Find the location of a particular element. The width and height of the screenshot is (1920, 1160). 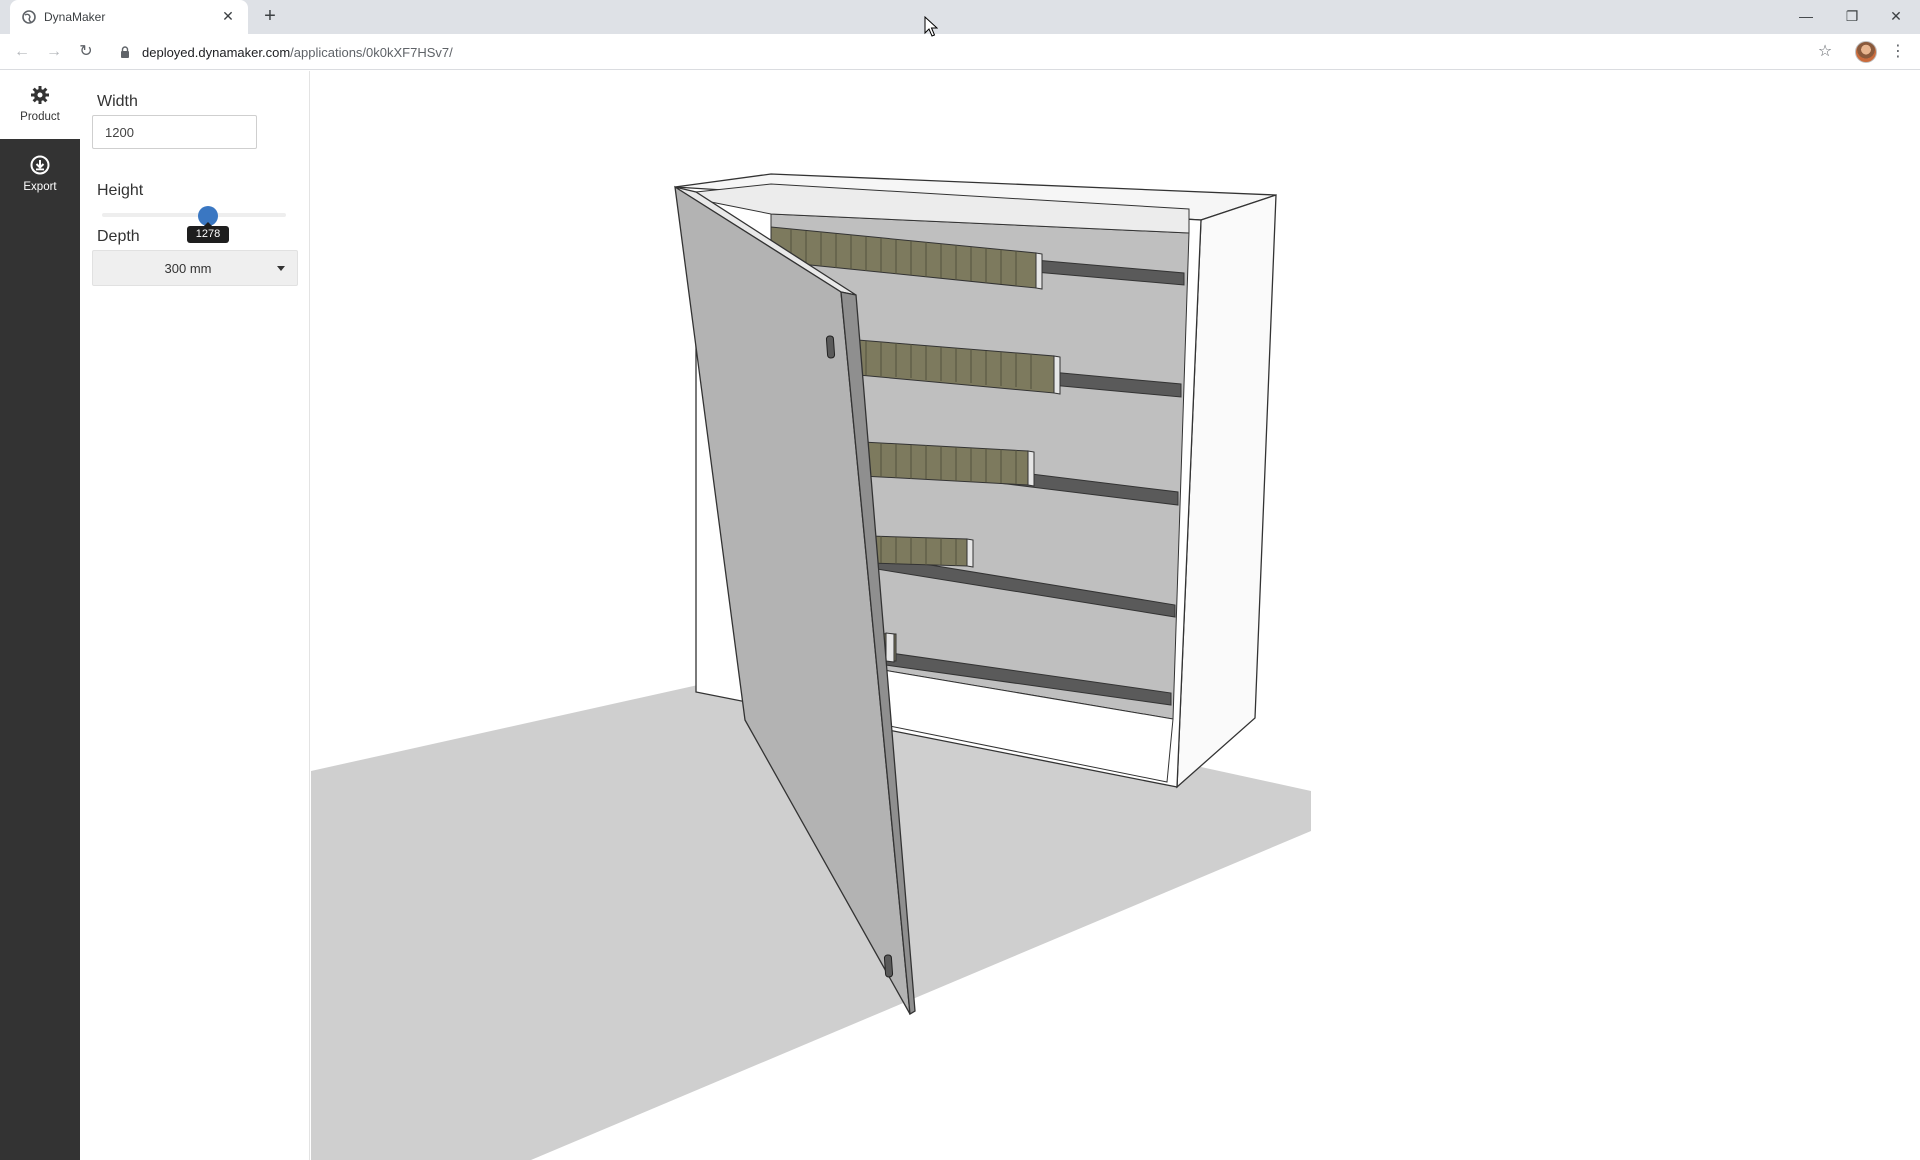

width-input is located at coordinates (174, 132).